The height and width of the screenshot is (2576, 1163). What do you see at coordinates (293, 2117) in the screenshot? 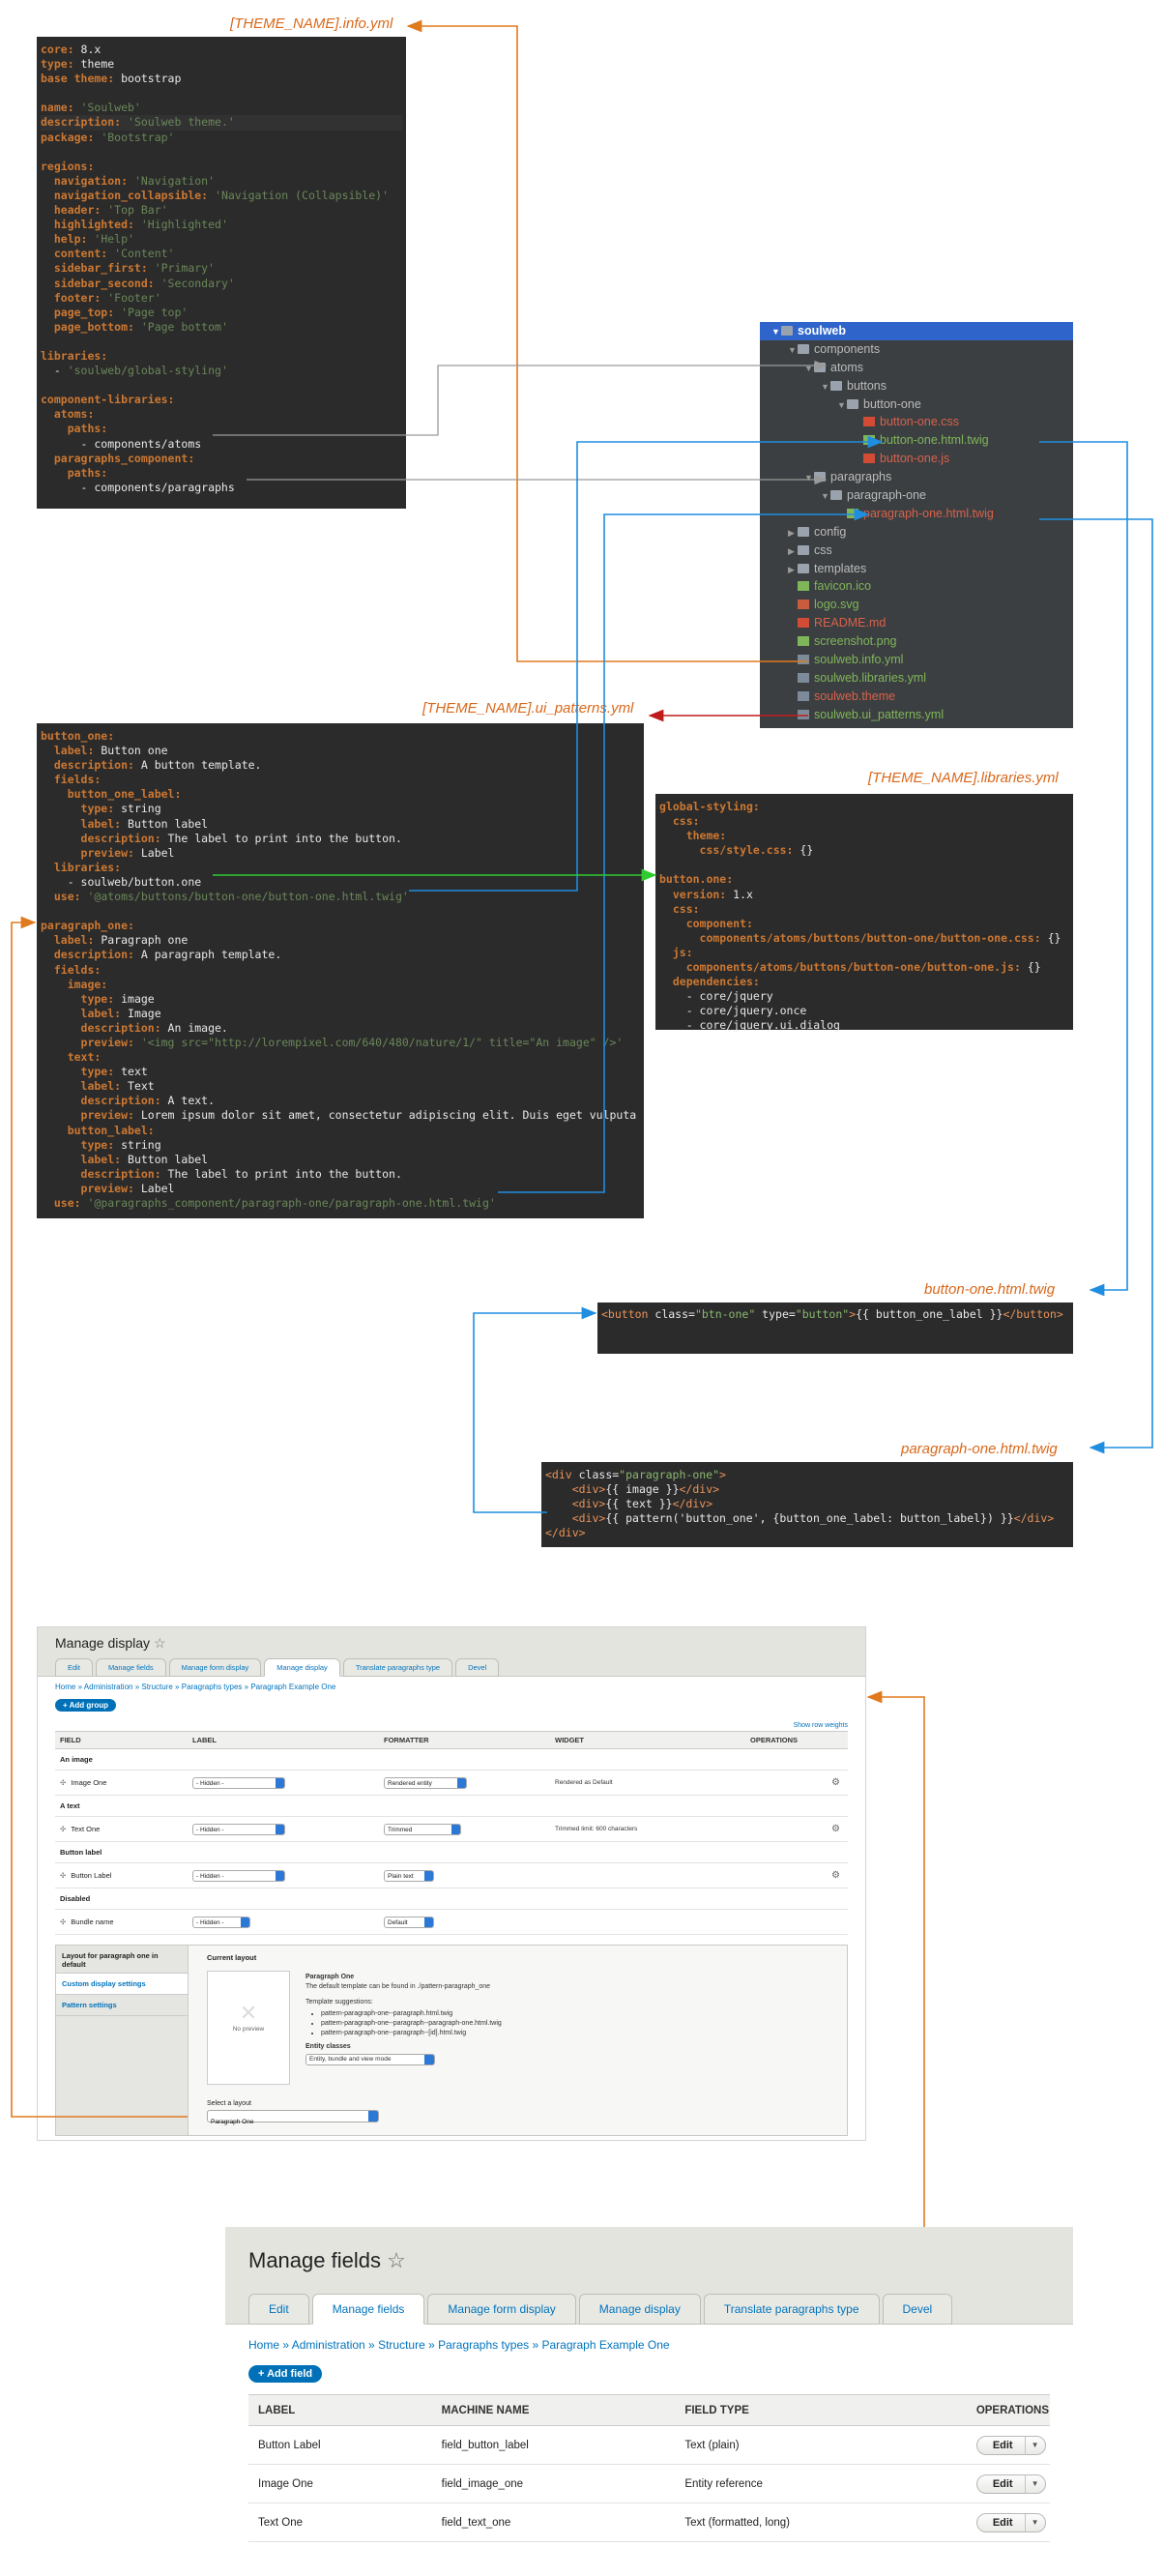
I see `select-layout-dropdown: Paragraph One` at bounding box center [293, 2117].